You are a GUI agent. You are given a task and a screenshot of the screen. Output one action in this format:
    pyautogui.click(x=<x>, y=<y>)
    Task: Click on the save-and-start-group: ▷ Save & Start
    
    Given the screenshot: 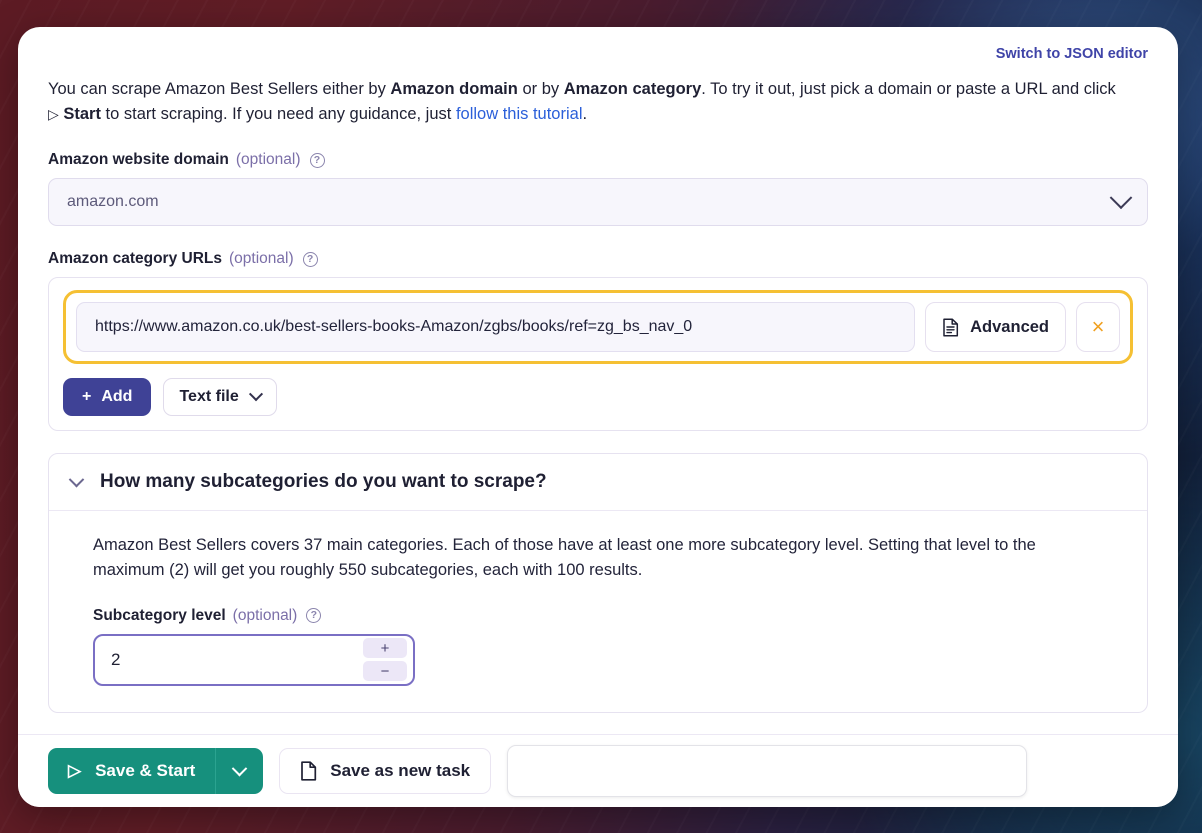 What is the action you would take?
    pyautogui.click(x=156, y=771)
    